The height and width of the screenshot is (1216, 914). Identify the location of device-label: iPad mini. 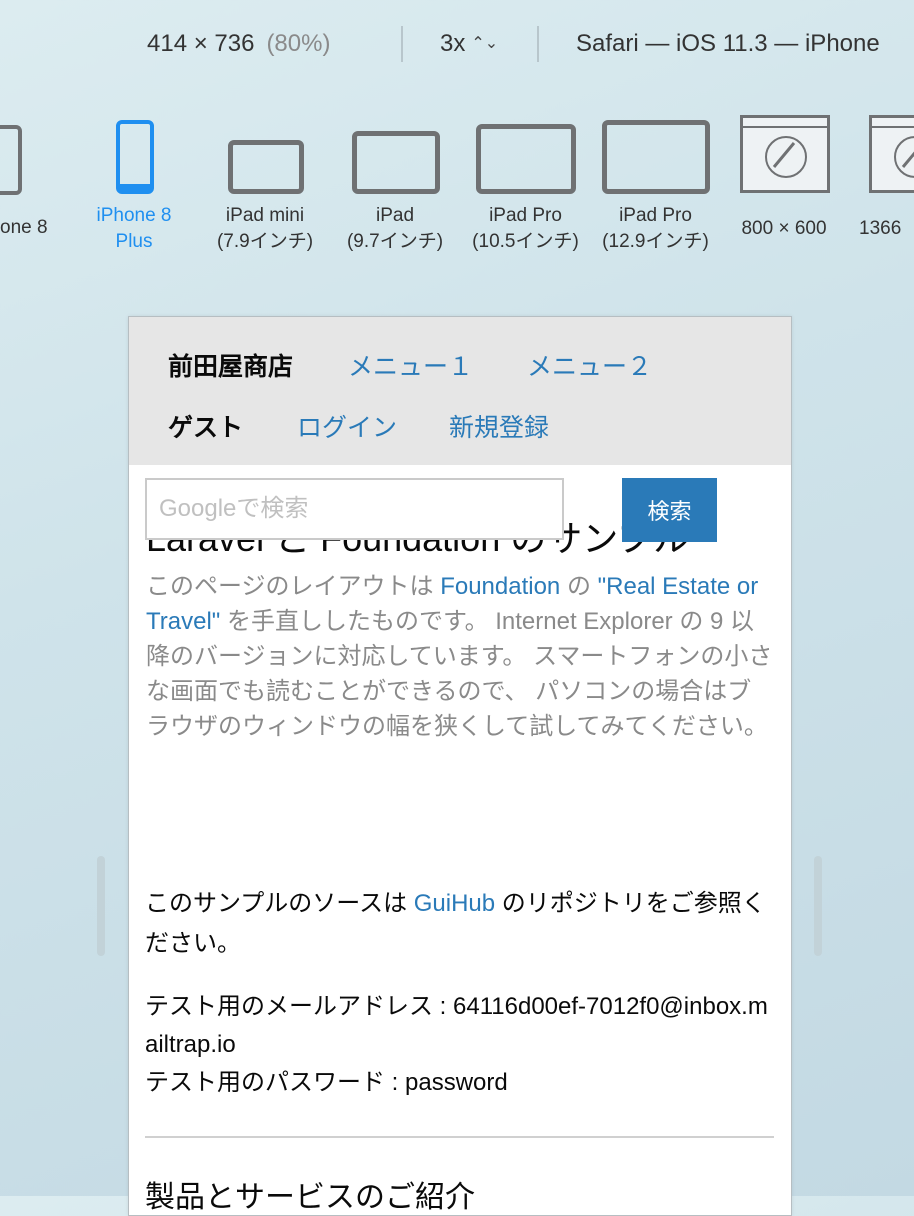
(265, 215).